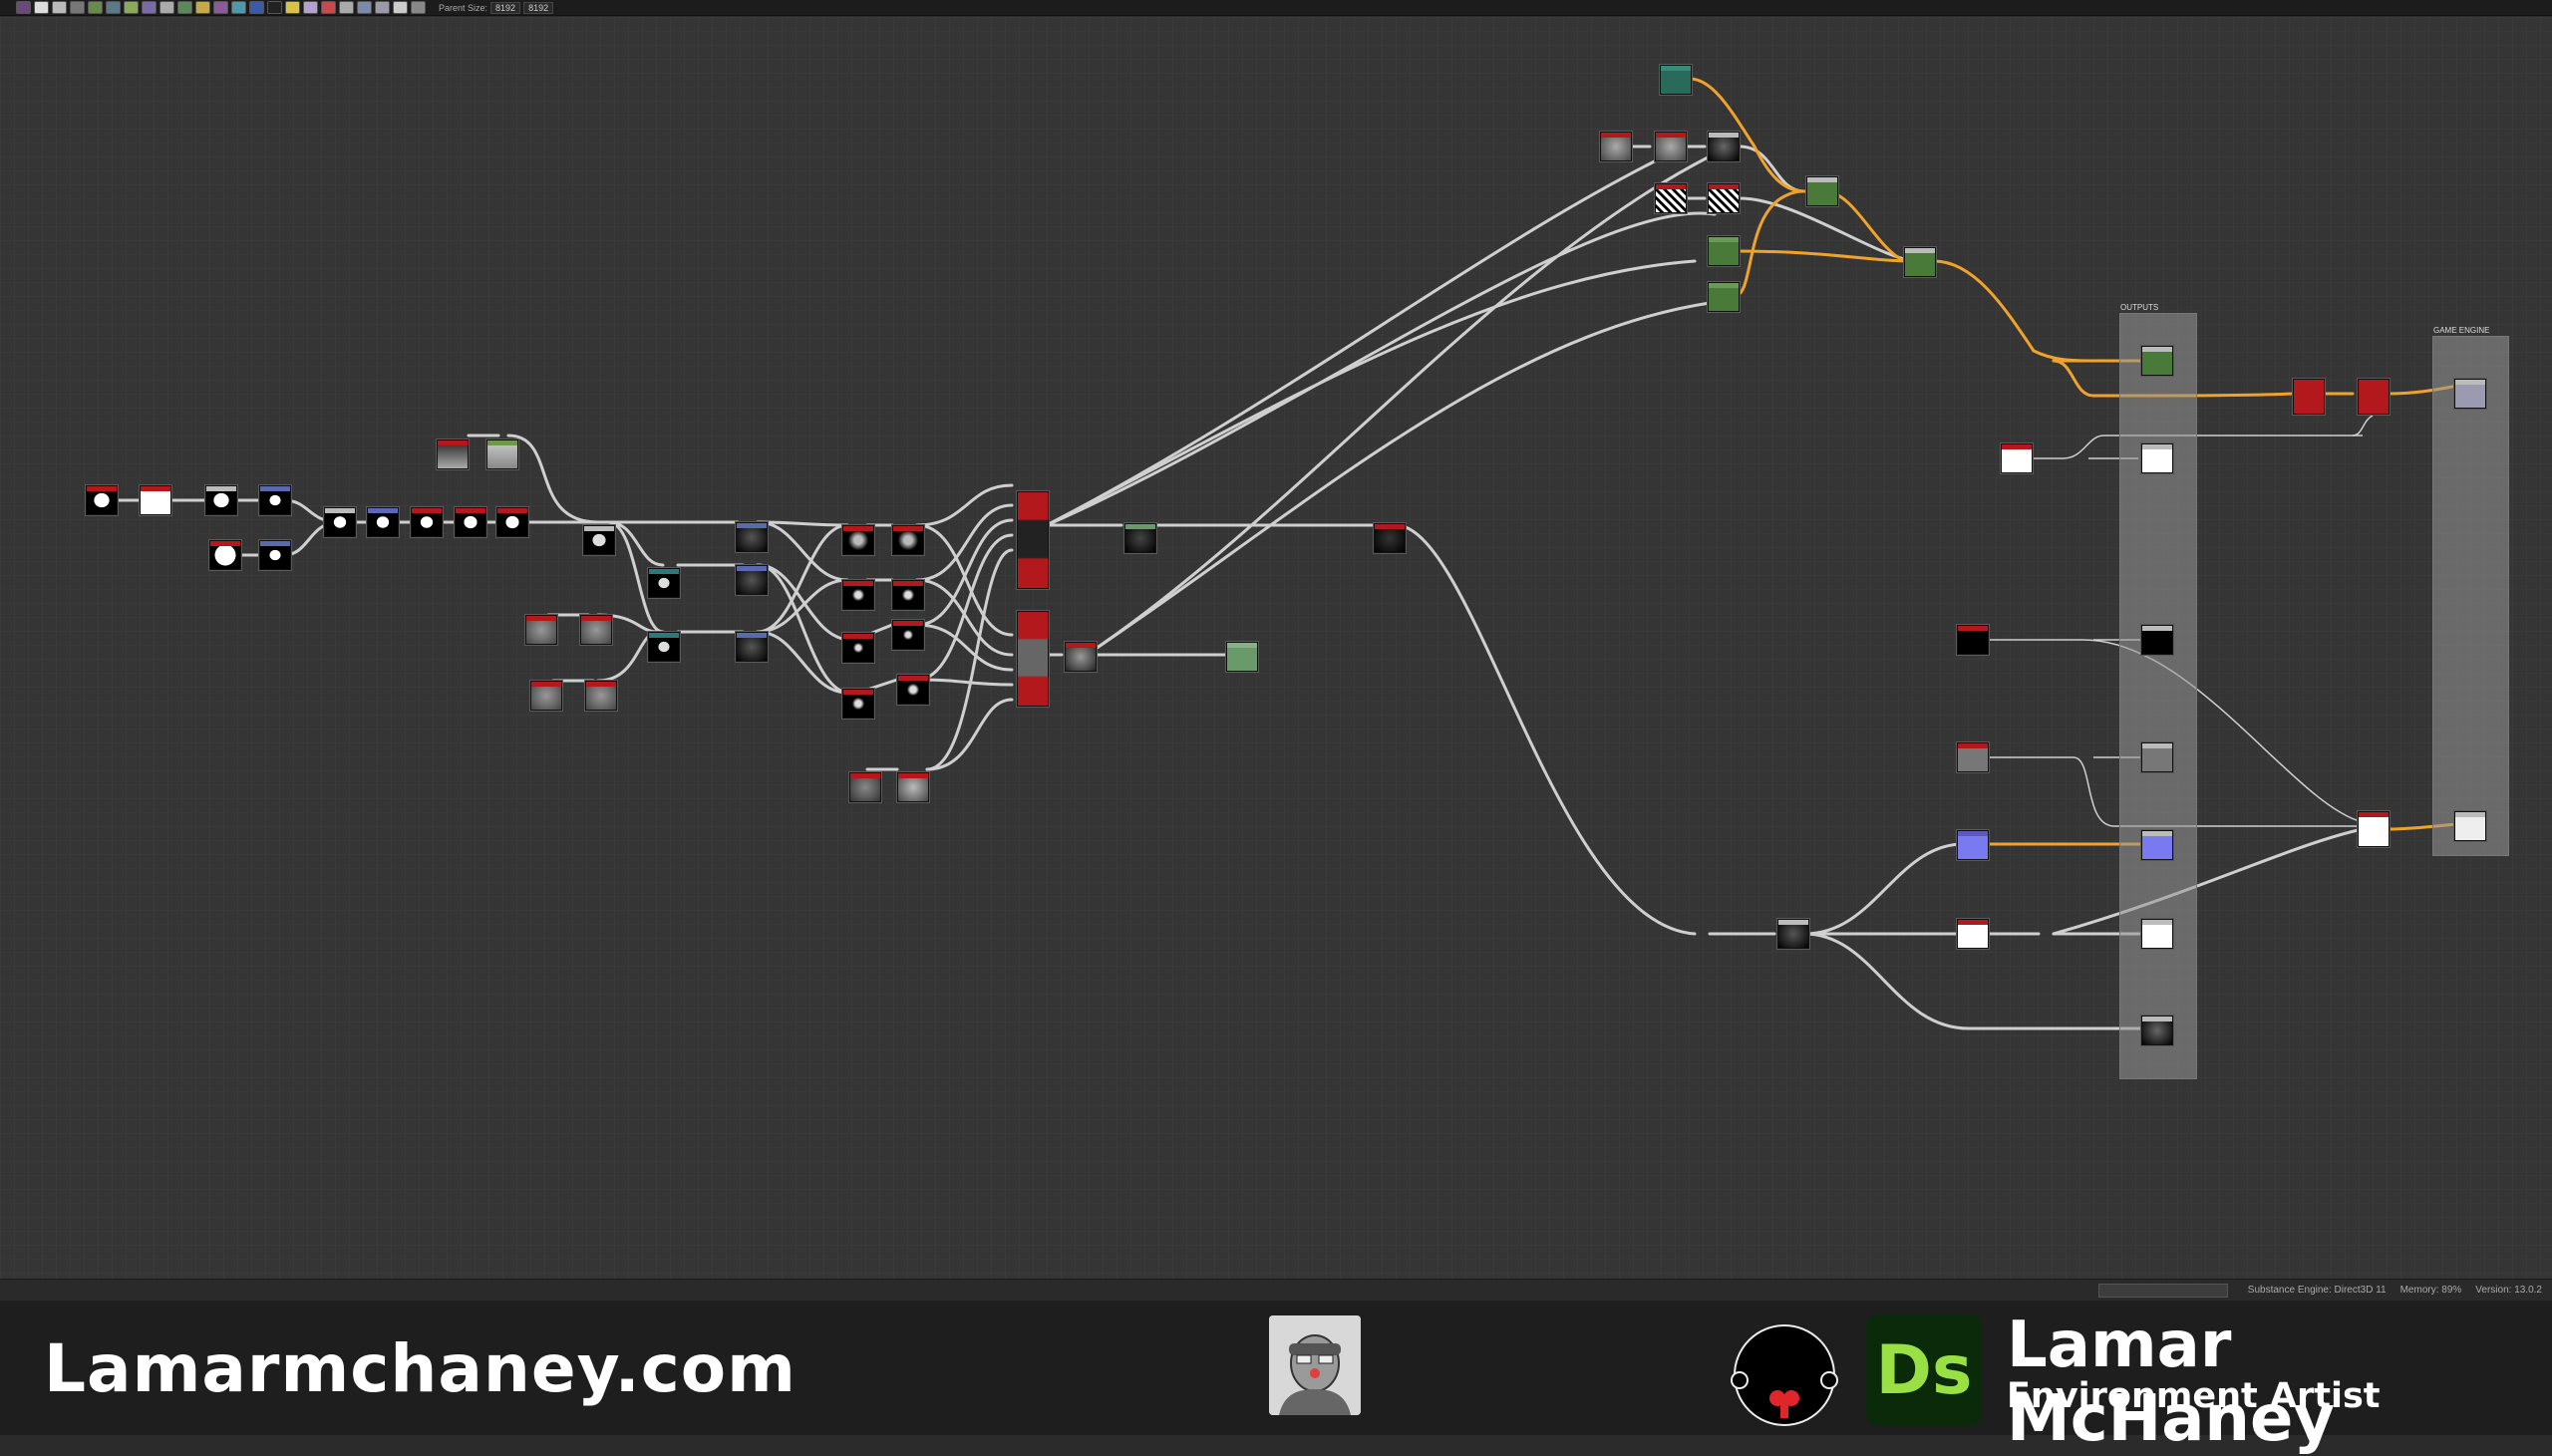 Image resolution: width=2552 pixels, height=1456 pixels. I want to click on outputs-frame, so click(2158, 696).